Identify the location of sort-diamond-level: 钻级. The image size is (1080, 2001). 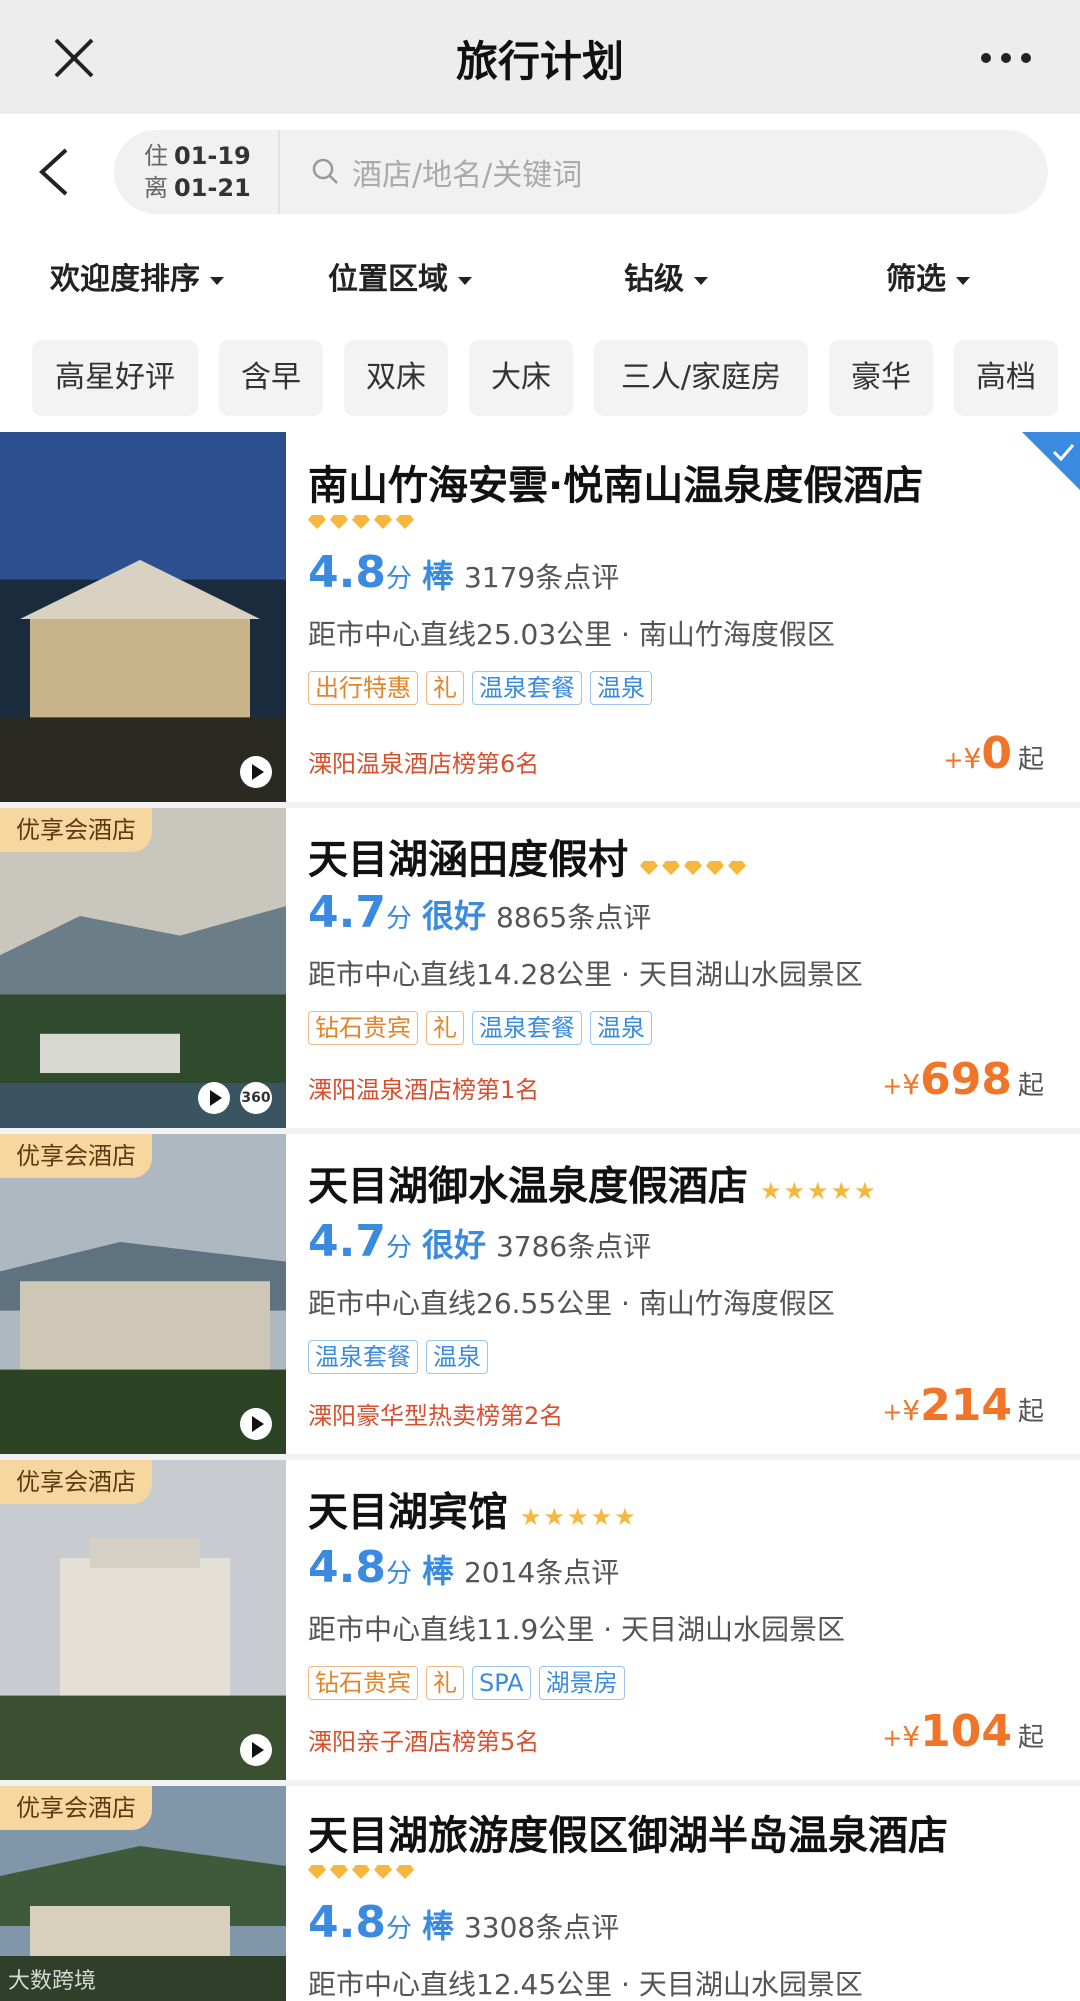
(666, 276).